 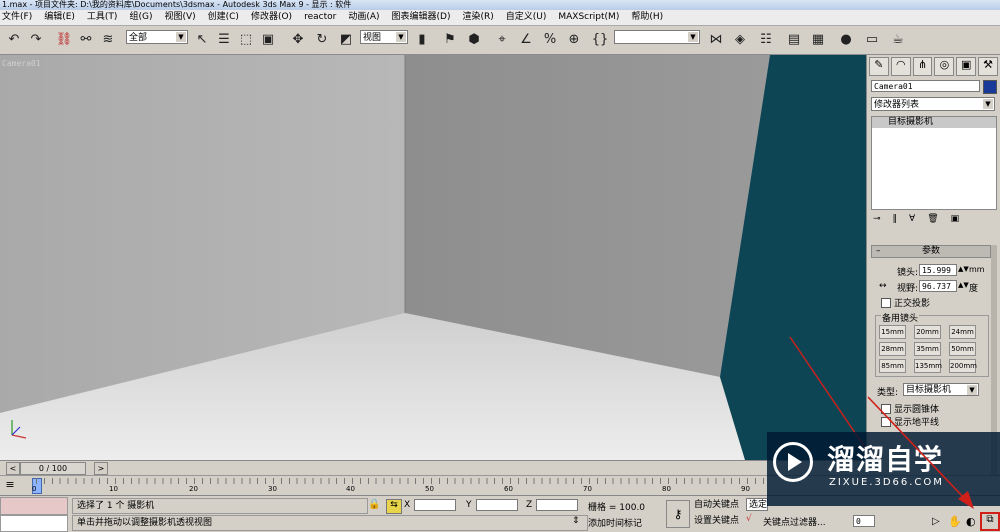 I want to click on menu-tools: 工具(T), so click(x=102, y=17).